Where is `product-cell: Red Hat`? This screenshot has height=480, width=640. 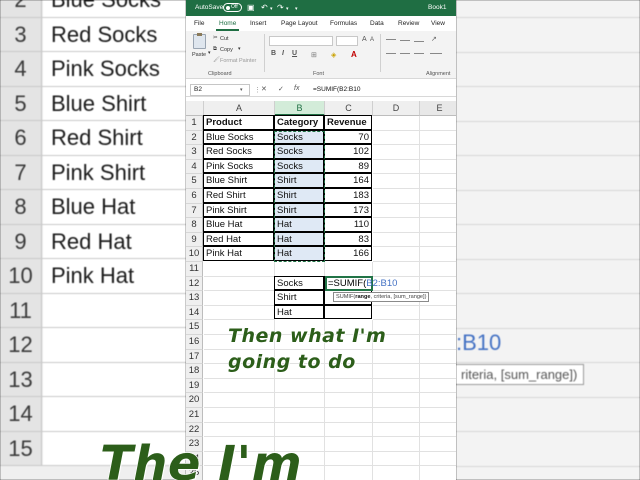
product-cell: Red Hat is located at coordinates (238, 239).